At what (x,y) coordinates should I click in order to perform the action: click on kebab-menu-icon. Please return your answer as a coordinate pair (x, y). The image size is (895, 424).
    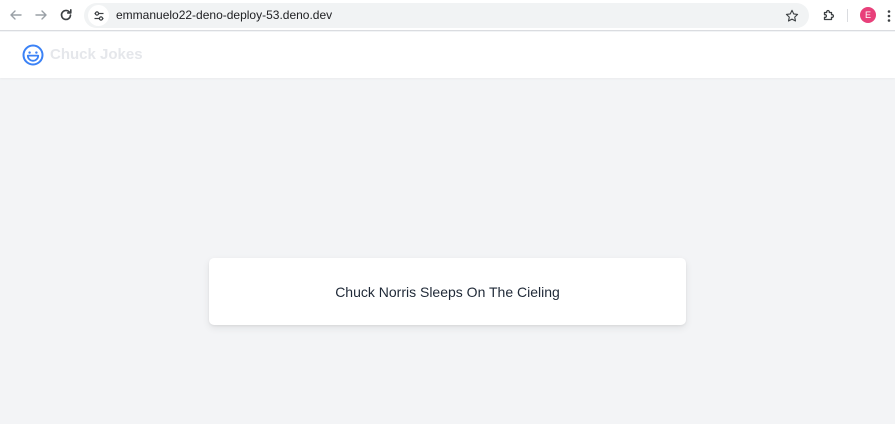
    Looking at the image, I should click on (889, 16).